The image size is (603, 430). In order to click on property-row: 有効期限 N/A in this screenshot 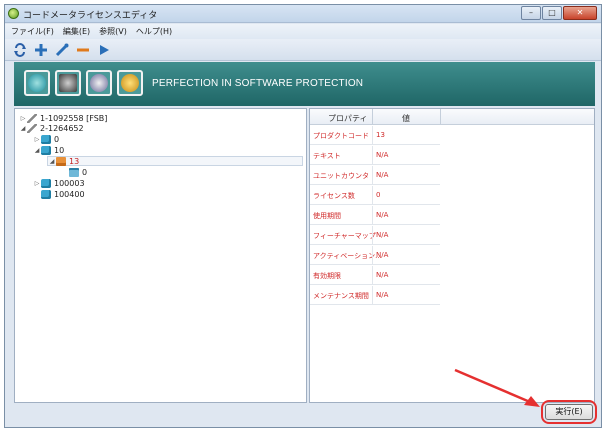, I will do `click(375, 275)`.